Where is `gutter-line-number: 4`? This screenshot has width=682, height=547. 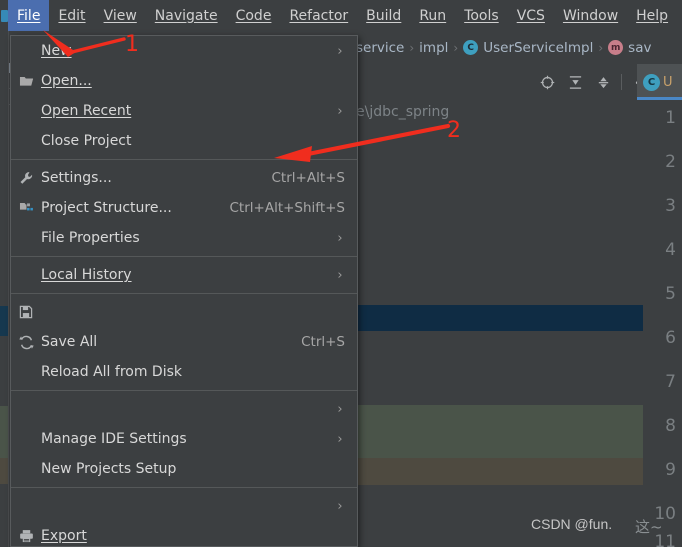 gutter-line-number: 4 is located at coordinates (670, 250).